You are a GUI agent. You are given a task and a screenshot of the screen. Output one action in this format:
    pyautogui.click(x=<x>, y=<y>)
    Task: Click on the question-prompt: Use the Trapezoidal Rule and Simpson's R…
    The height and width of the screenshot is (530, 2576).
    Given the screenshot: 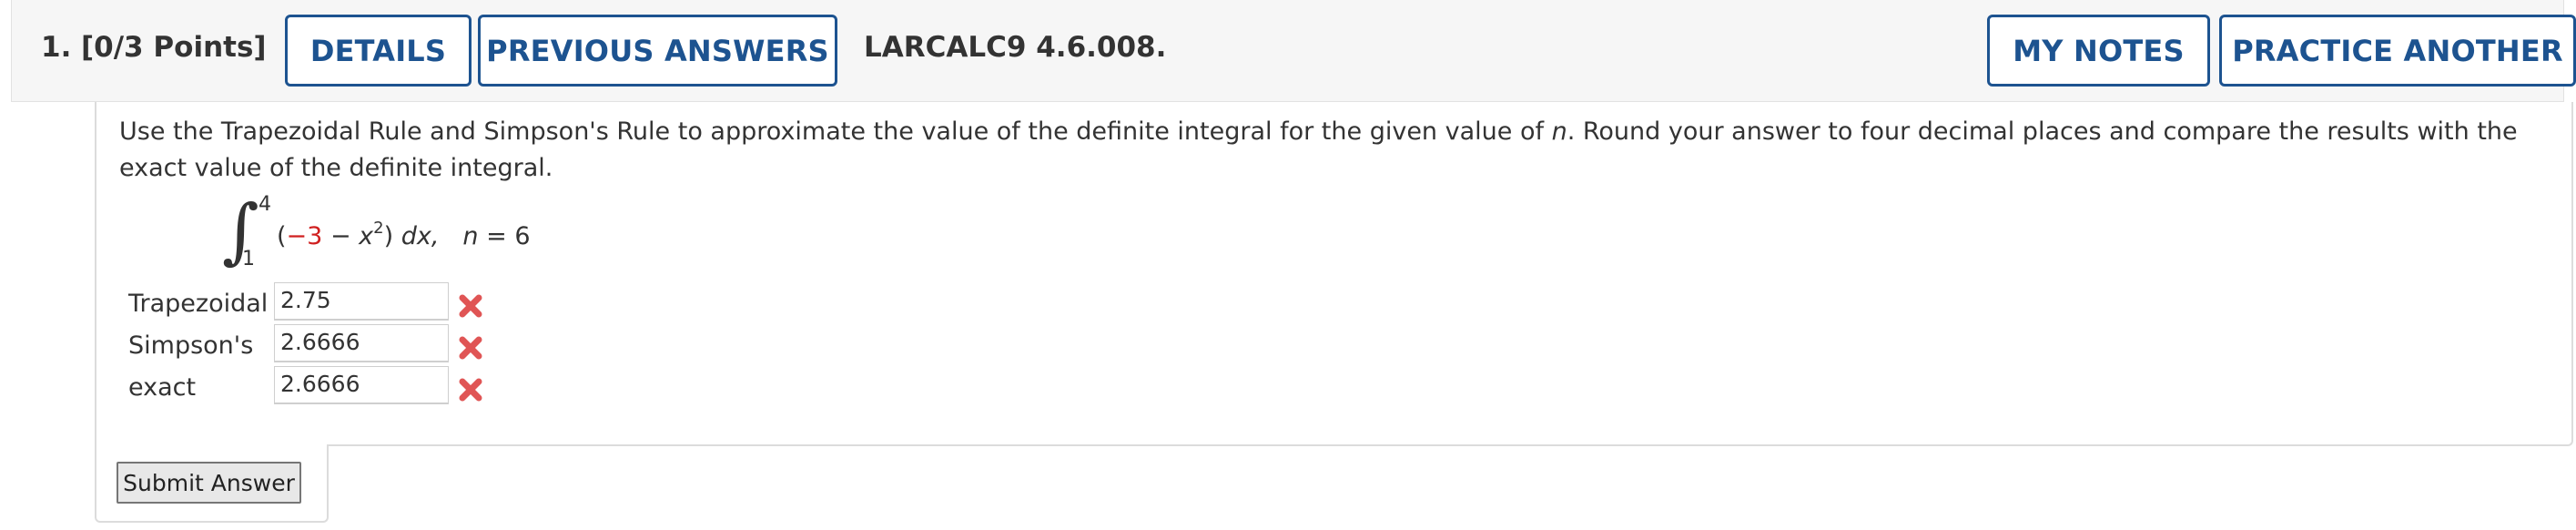 What is the action you would take?
    pyautogui.click(x=1318, y=149)
    